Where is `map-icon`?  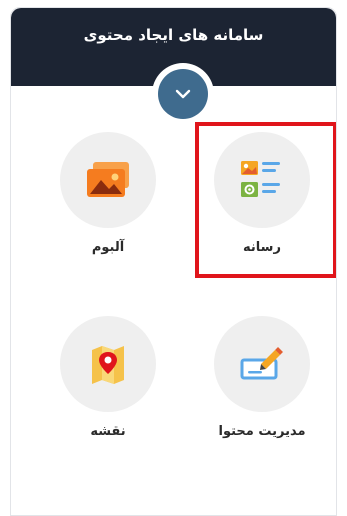
map-icon is located at coordinates (108, 365).